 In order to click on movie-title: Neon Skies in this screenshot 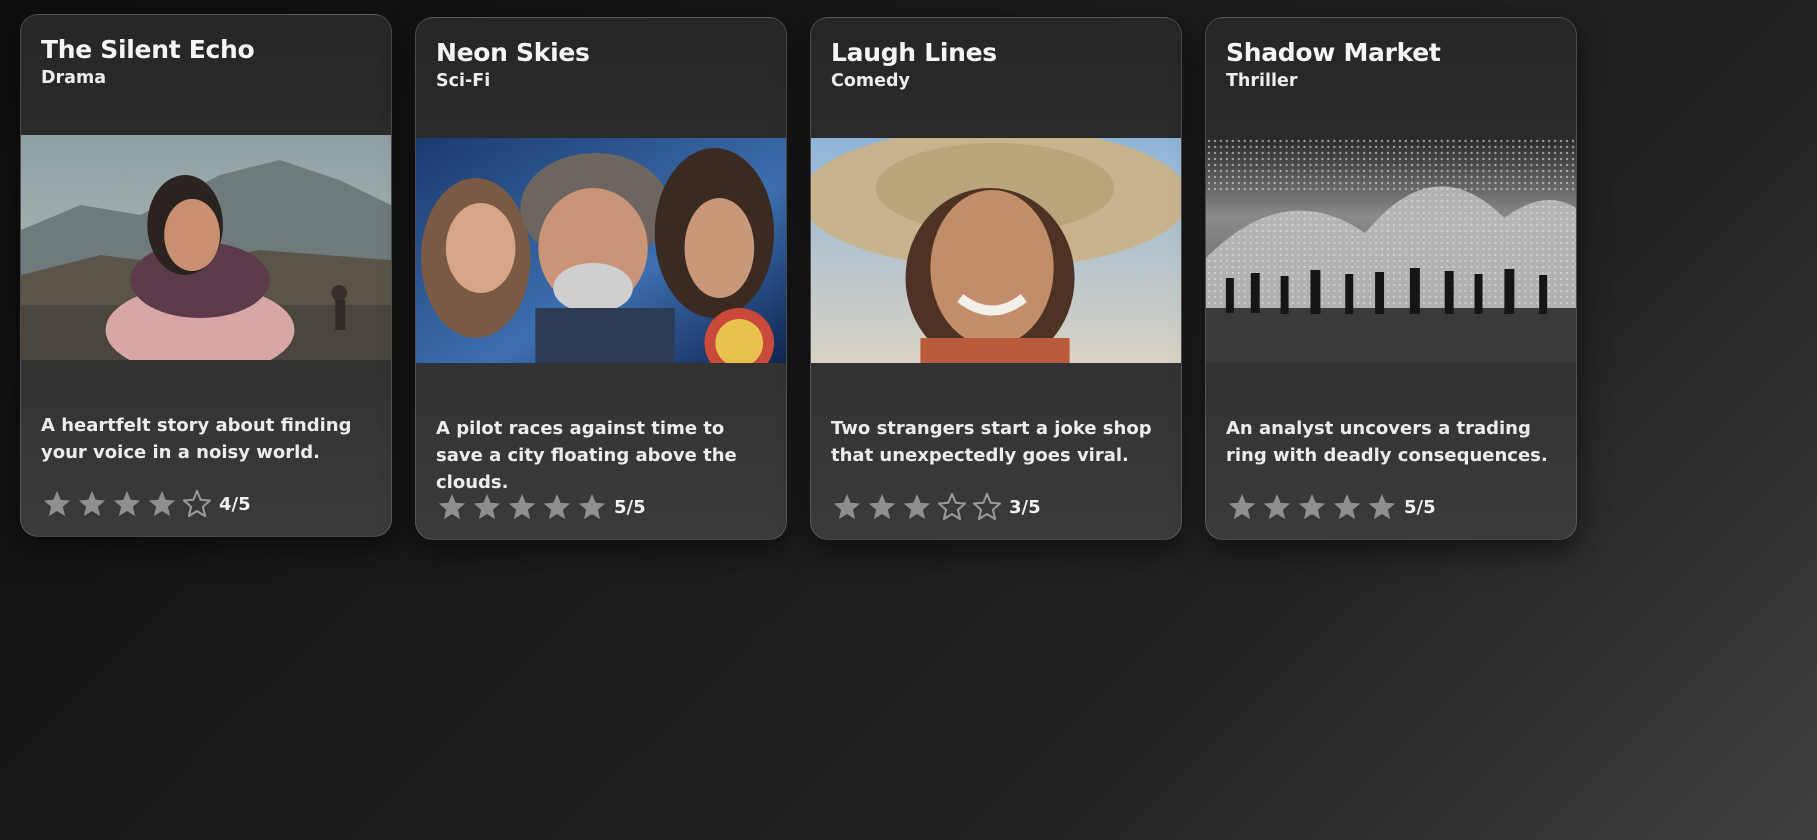, I will do `click(513, 52)`.